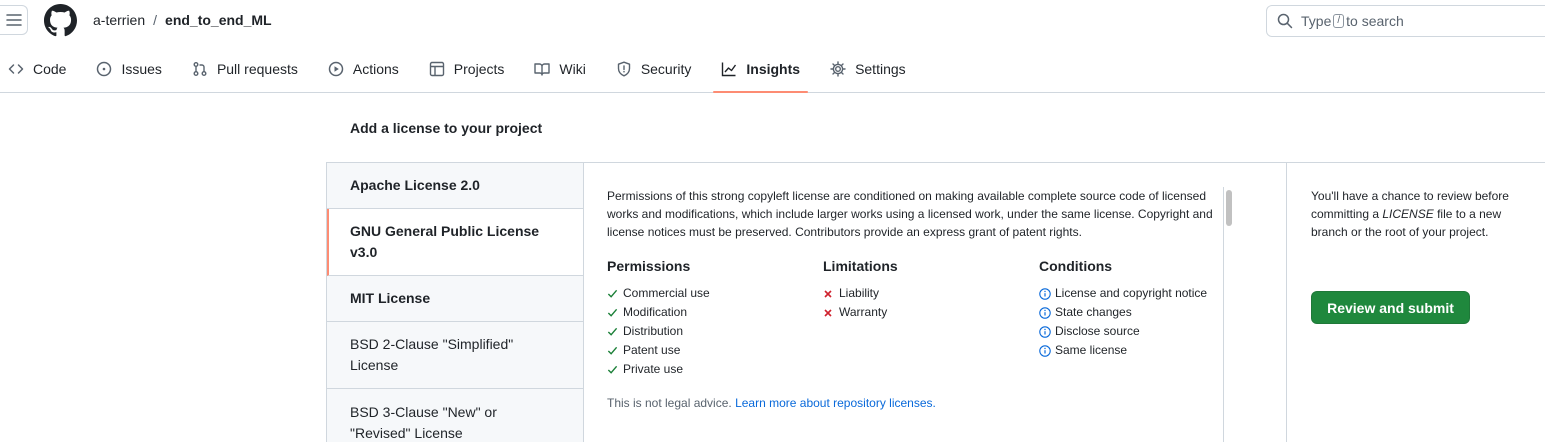 The image size is (1545, 442). What do you see at coordinates (455, 355) in the screenshot?
I see `license-item-bsd-2: BSD 2-Clause "Simplified" License` at bounding box center [455, 355].